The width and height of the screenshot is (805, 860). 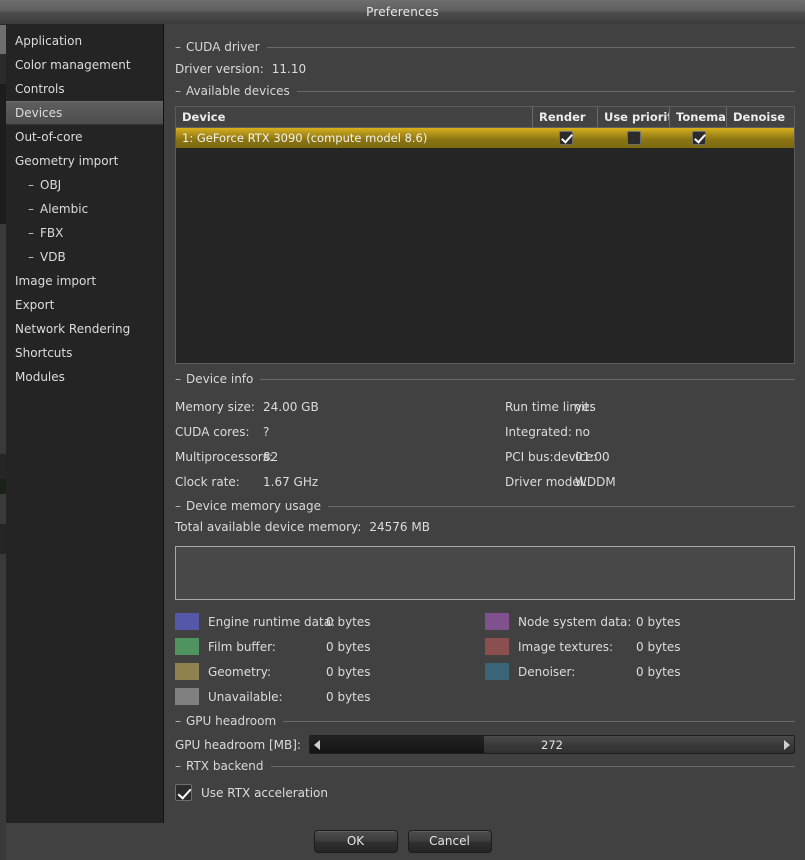 I want to click on use-priority-cell, so click(x=634, y=138).